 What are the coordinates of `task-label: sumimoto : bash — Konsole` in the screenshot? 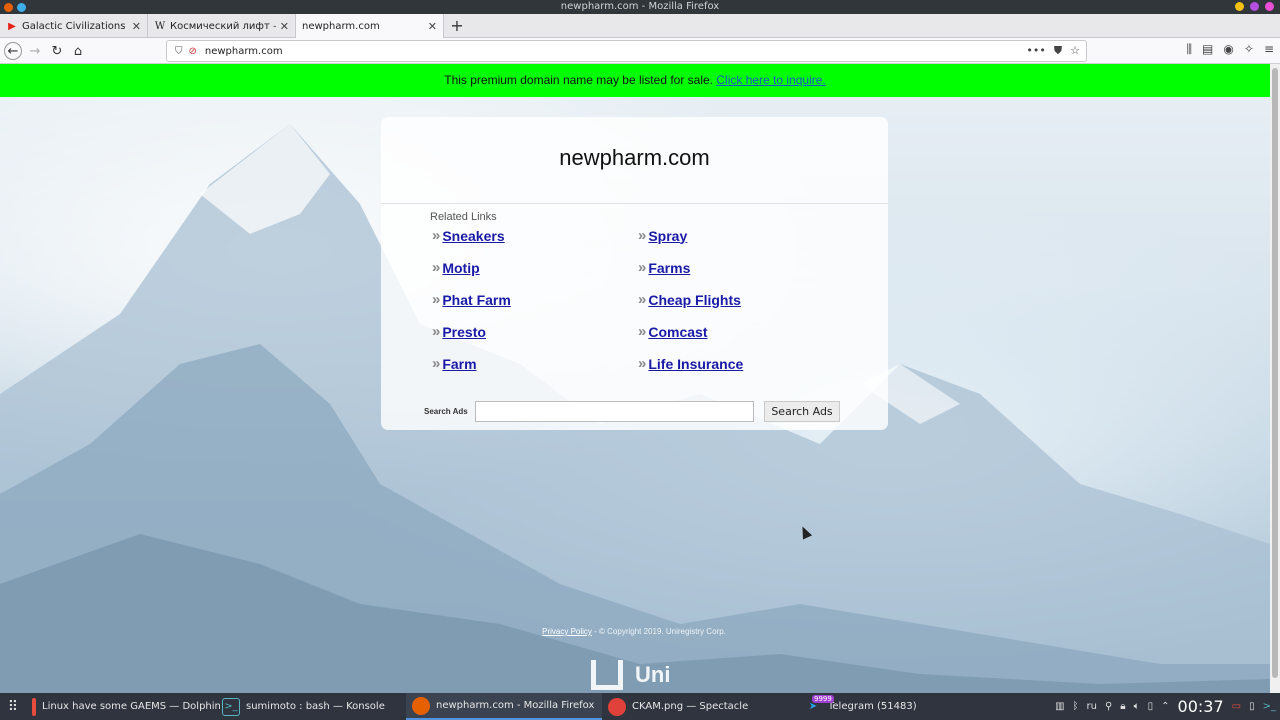 It's located at (315, 706).